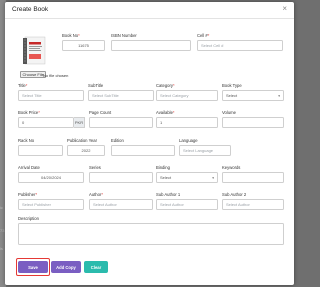 The height and width of the screenshot is (287, 320). Describe the element at coordinates (121, 177) in the screenshot. I see `series-input` at that location.